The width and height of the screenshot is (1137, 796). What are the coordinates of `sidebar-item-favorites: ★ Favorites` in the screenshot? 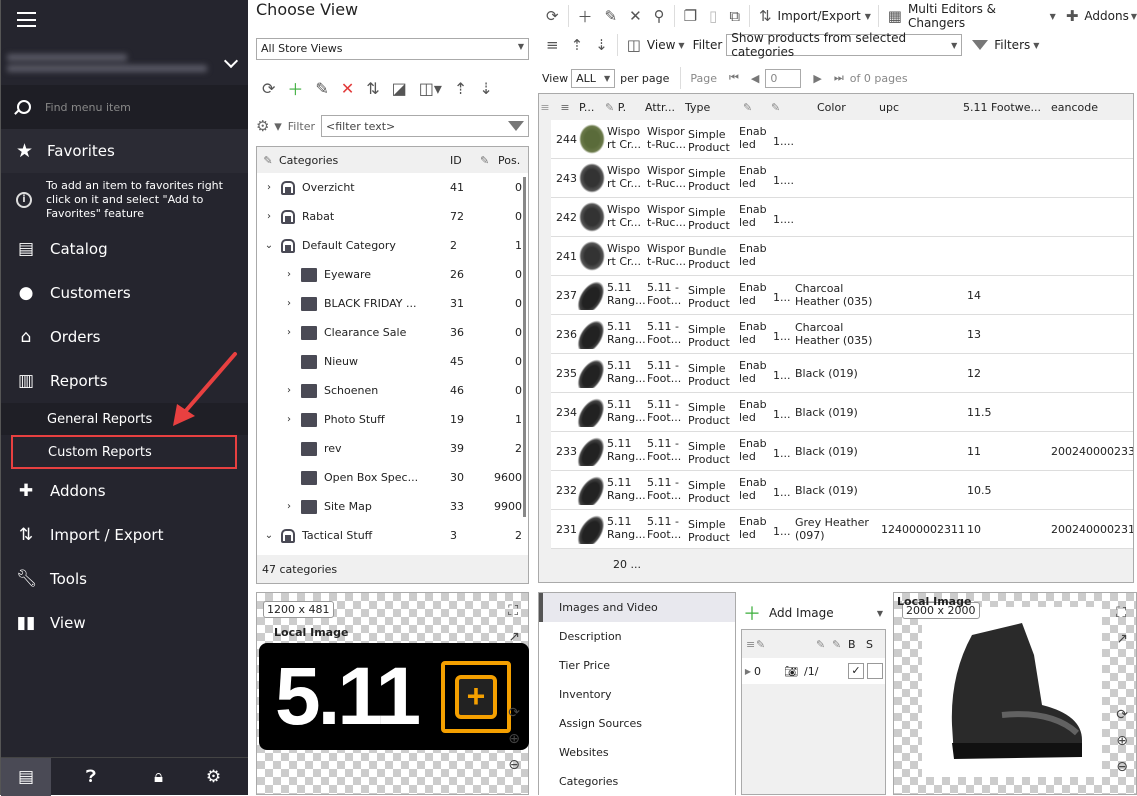 It's located at (124, 151).